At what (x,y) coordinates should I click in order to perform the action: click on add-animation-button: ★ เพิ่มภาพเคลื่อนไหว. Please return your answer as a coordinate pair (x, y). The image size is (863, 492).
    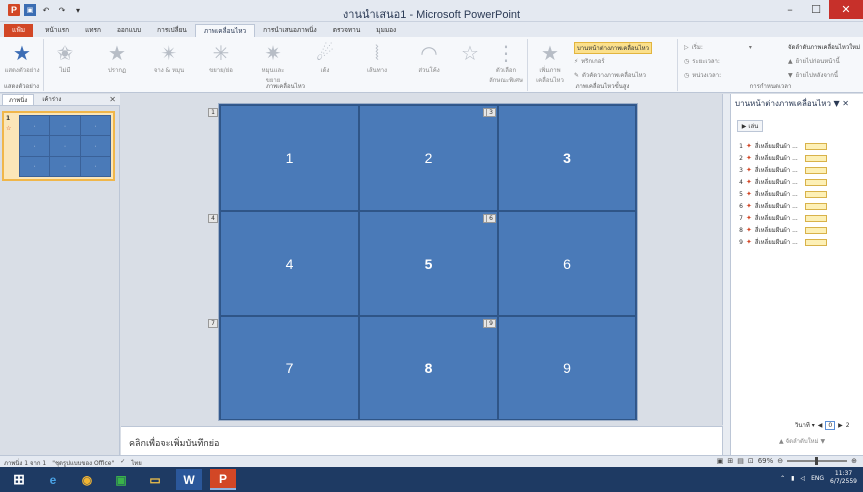
    Looking at the image, I should click on (550, 63).